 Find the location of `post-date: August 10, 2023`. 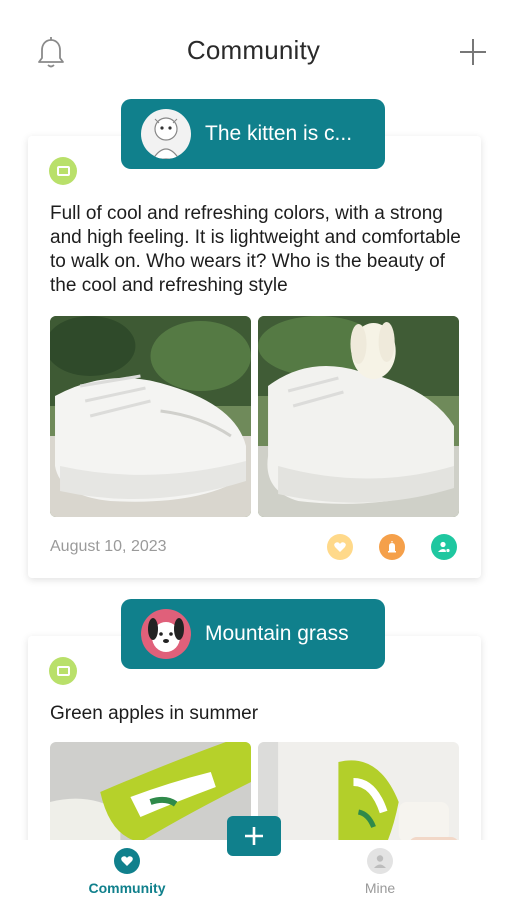

post-date: August 10, 2023 is located at coordinates (108, 546).